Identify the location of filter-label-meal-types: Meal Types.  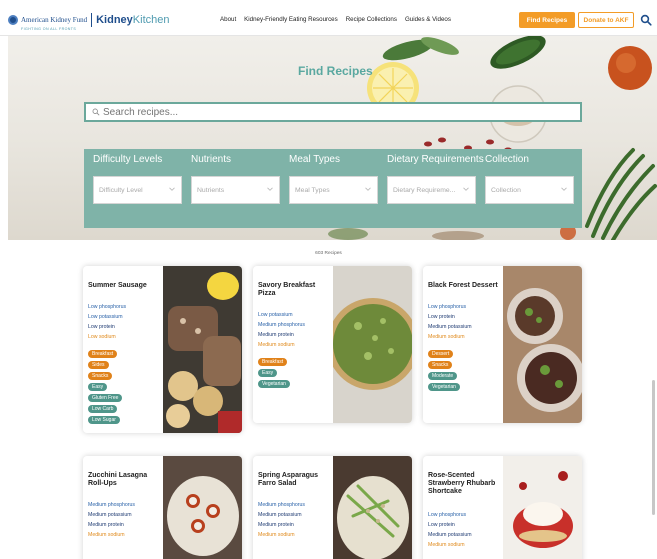
(314, 159).